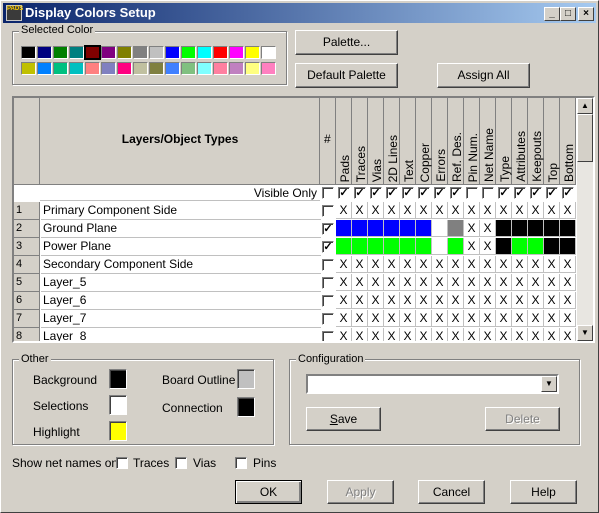  I want to click on column-header: Ref. Des., so click(456, 141).